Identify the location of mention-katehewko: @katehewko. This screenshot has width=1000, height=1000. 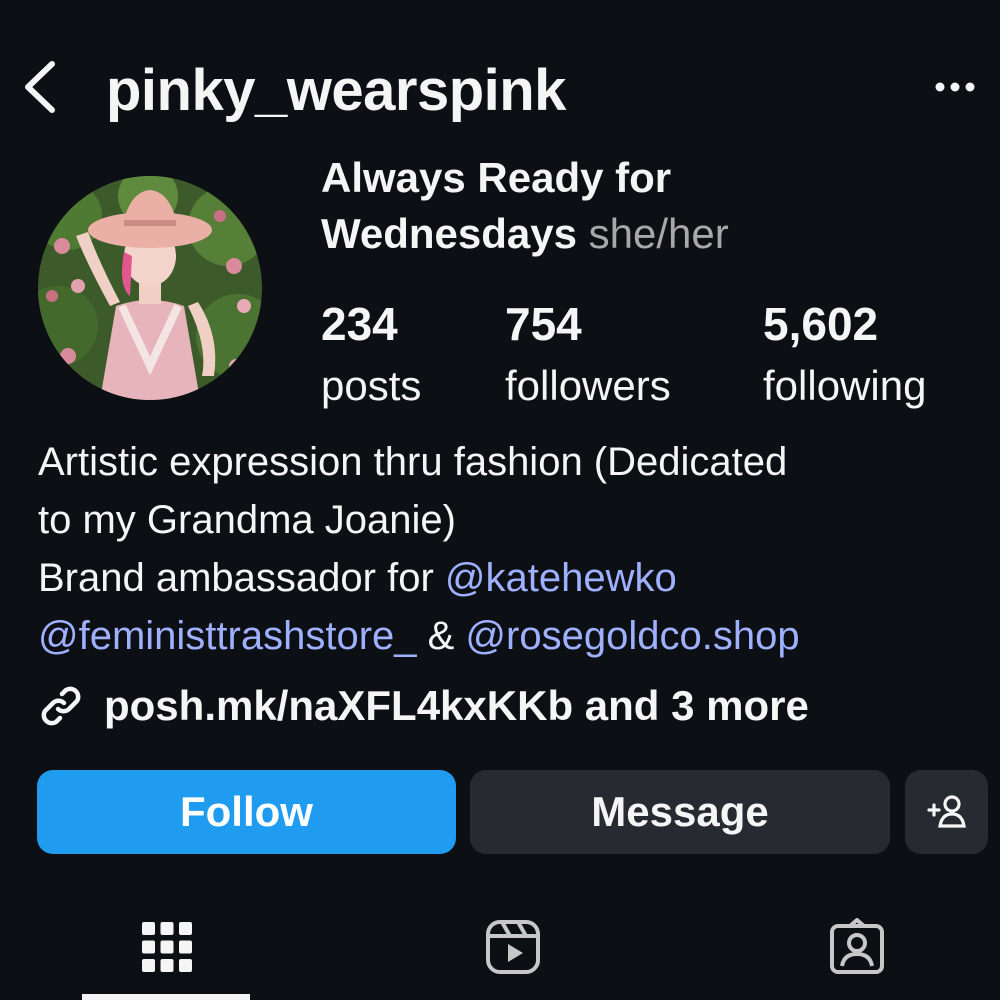
(561, 578).